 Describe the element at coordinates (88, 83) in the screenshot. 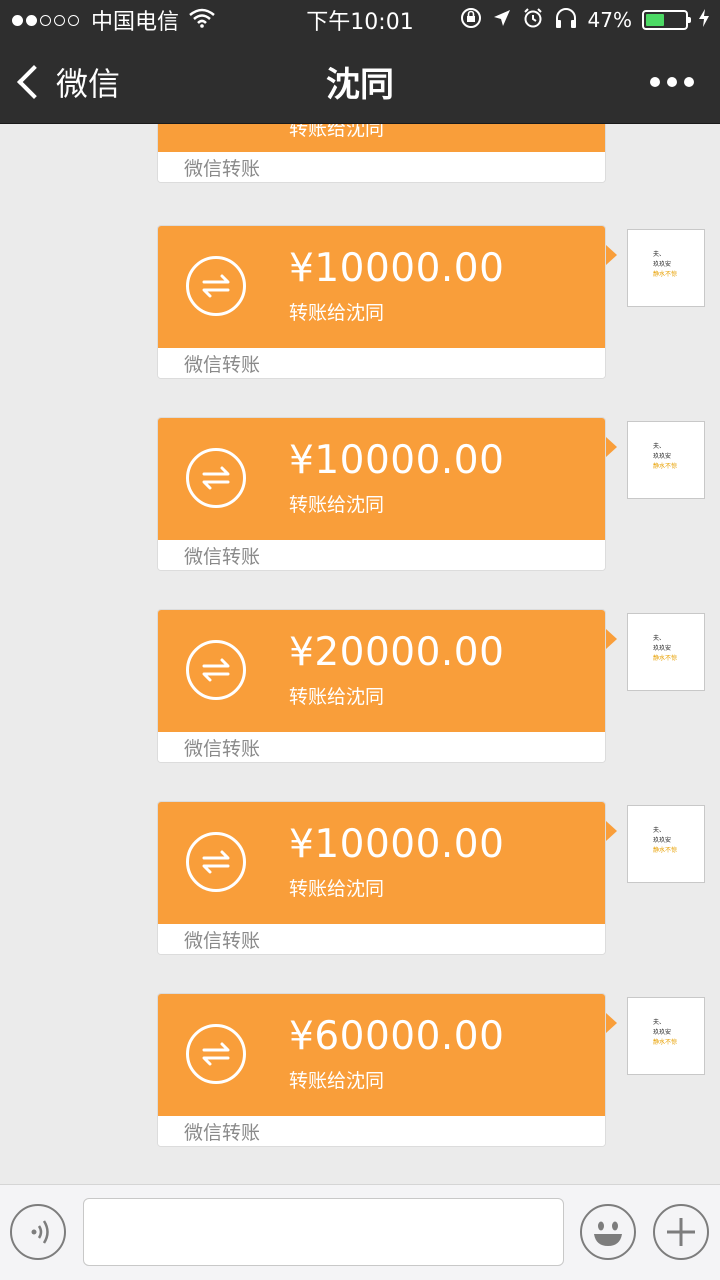

I see `back-label: 微信` at that location.